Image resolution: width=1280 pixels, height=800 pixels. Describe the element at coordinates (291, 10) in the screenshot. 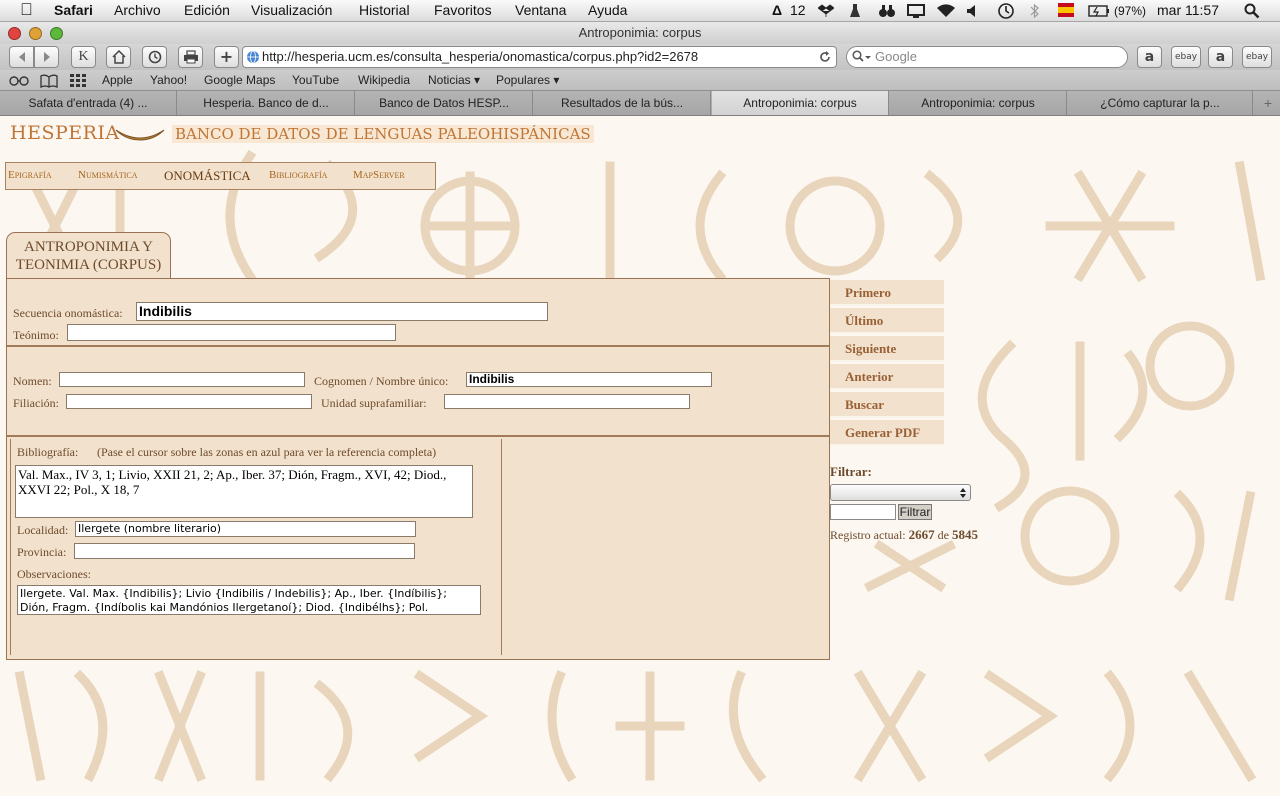

I see `menu-visualizacion: Visualización` at that location.